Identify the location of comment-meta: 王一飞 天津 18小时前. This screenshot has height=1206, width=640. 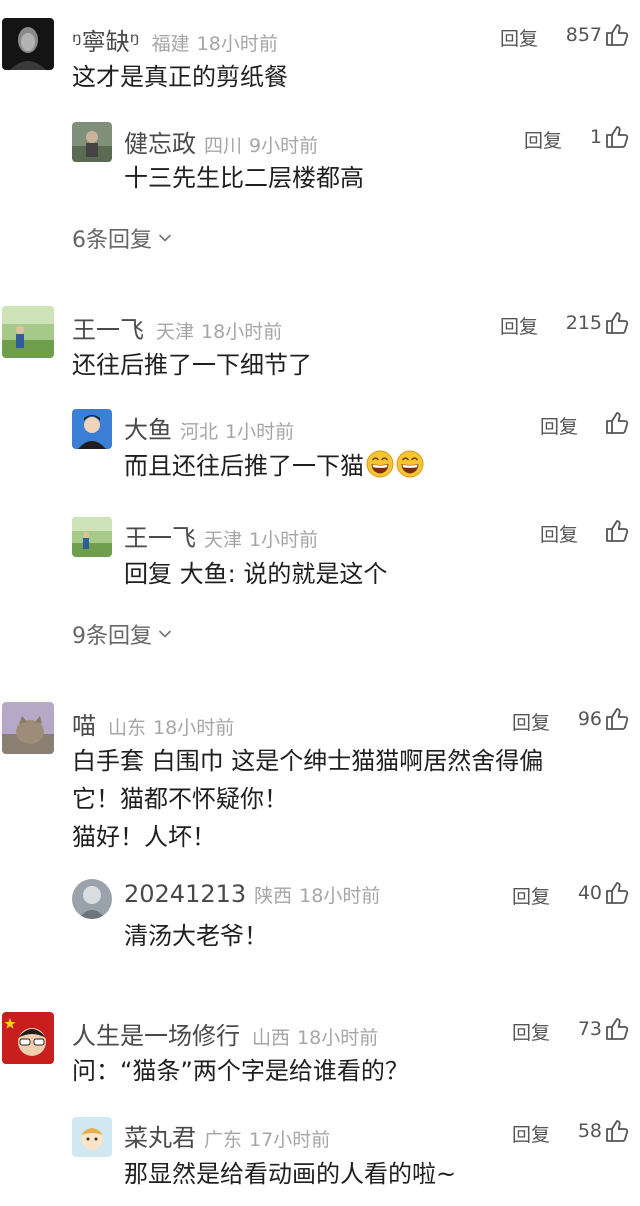
(177, 327).